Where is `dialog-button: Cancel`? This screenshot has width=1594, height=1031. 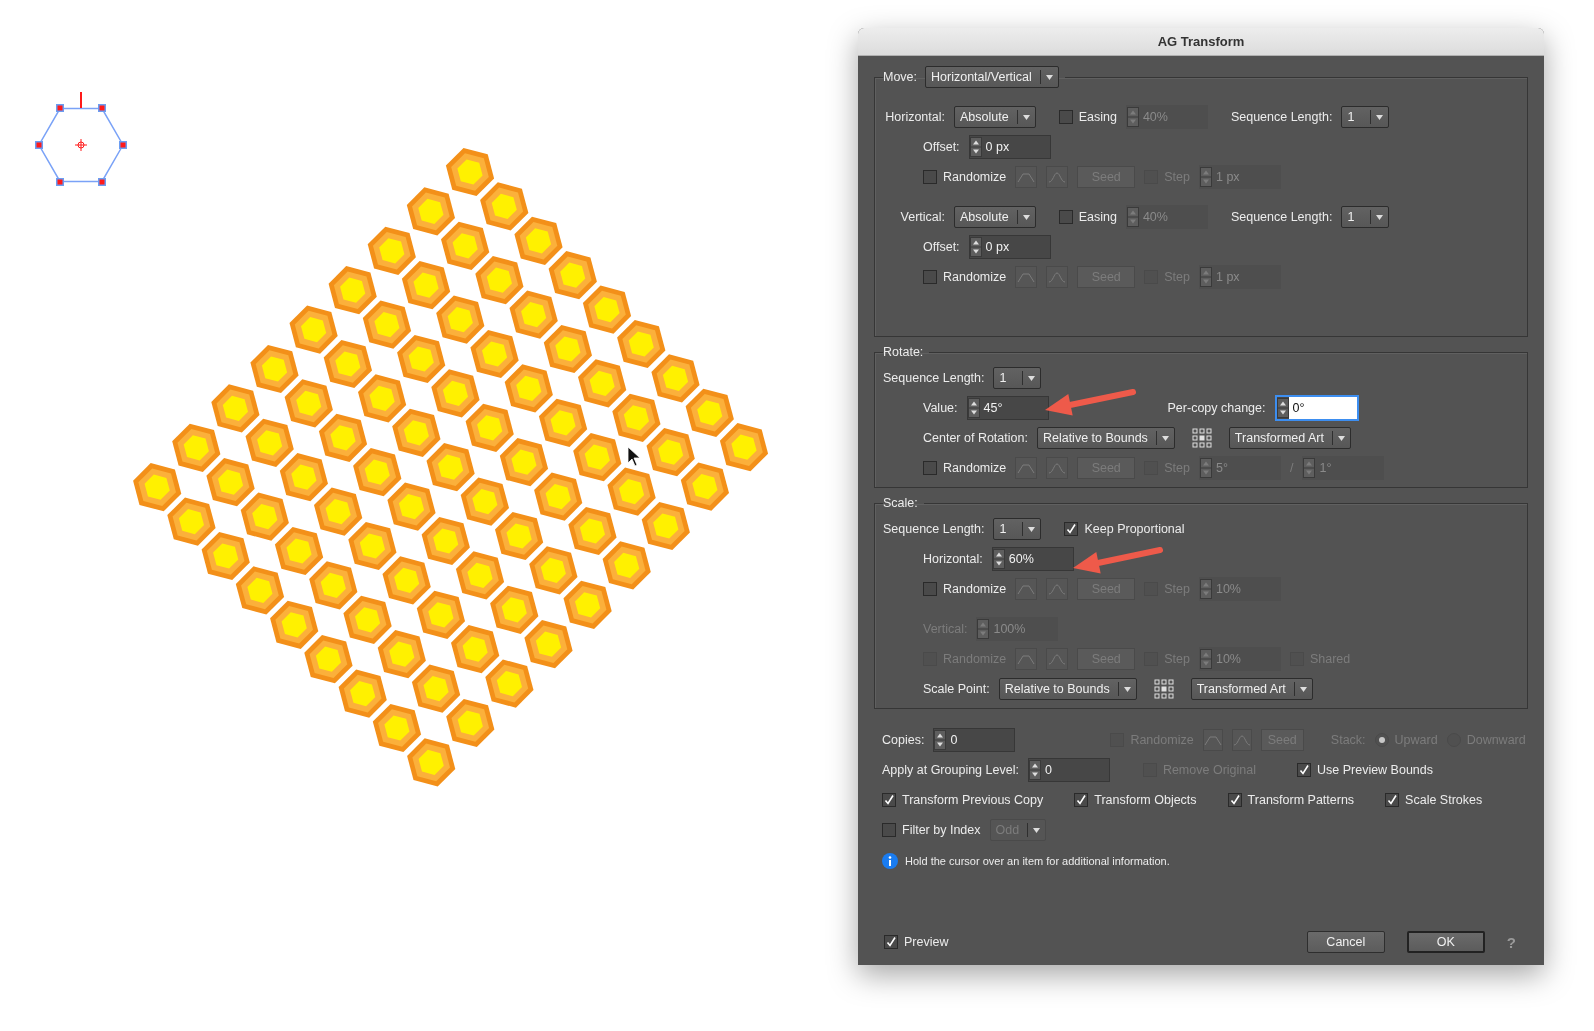 dialog-button: Cancel is located at coordinates (1345, 942).